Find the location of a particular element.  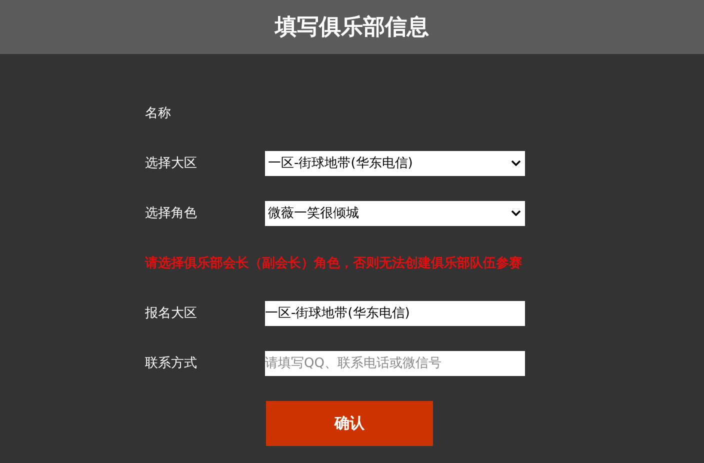

field-label: 名称 is located at coordinates (158, 113).